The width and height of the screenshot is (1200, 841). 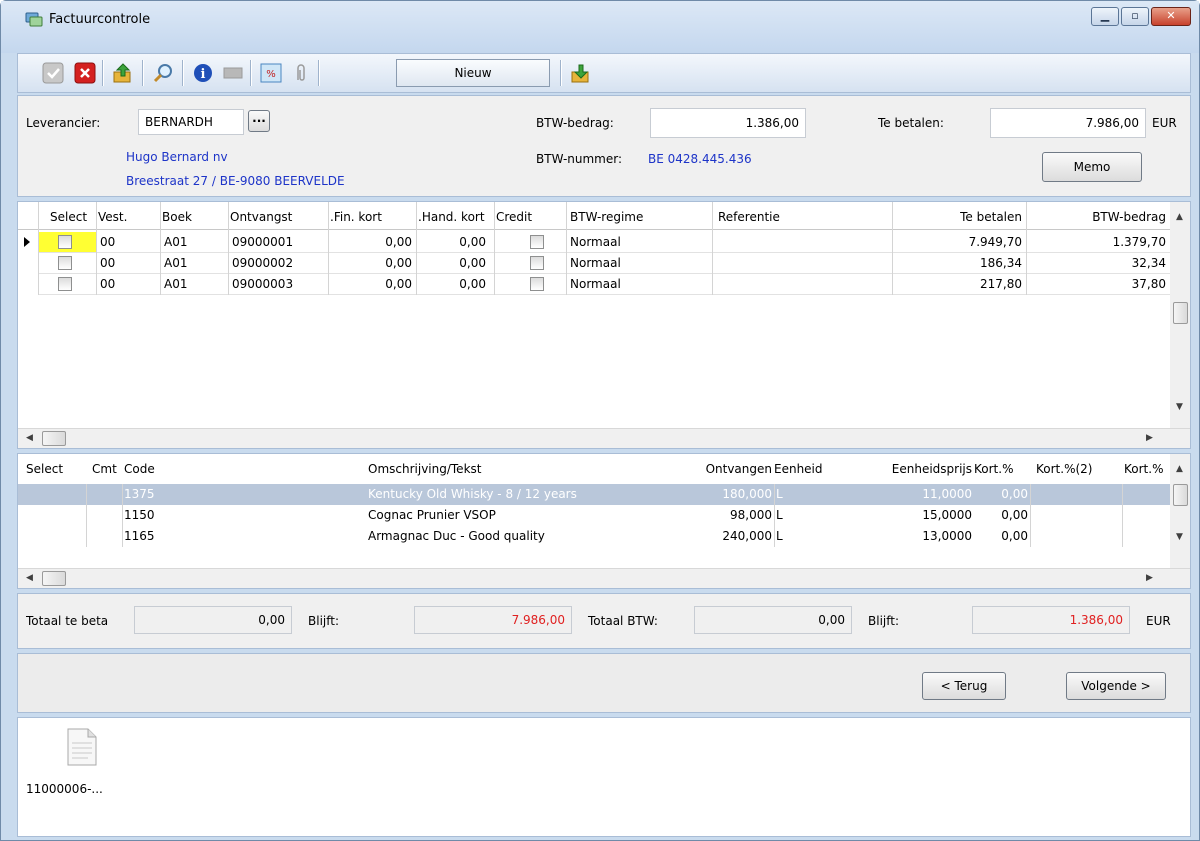 I want to click on blank-icon, so click(x=233, y=73).